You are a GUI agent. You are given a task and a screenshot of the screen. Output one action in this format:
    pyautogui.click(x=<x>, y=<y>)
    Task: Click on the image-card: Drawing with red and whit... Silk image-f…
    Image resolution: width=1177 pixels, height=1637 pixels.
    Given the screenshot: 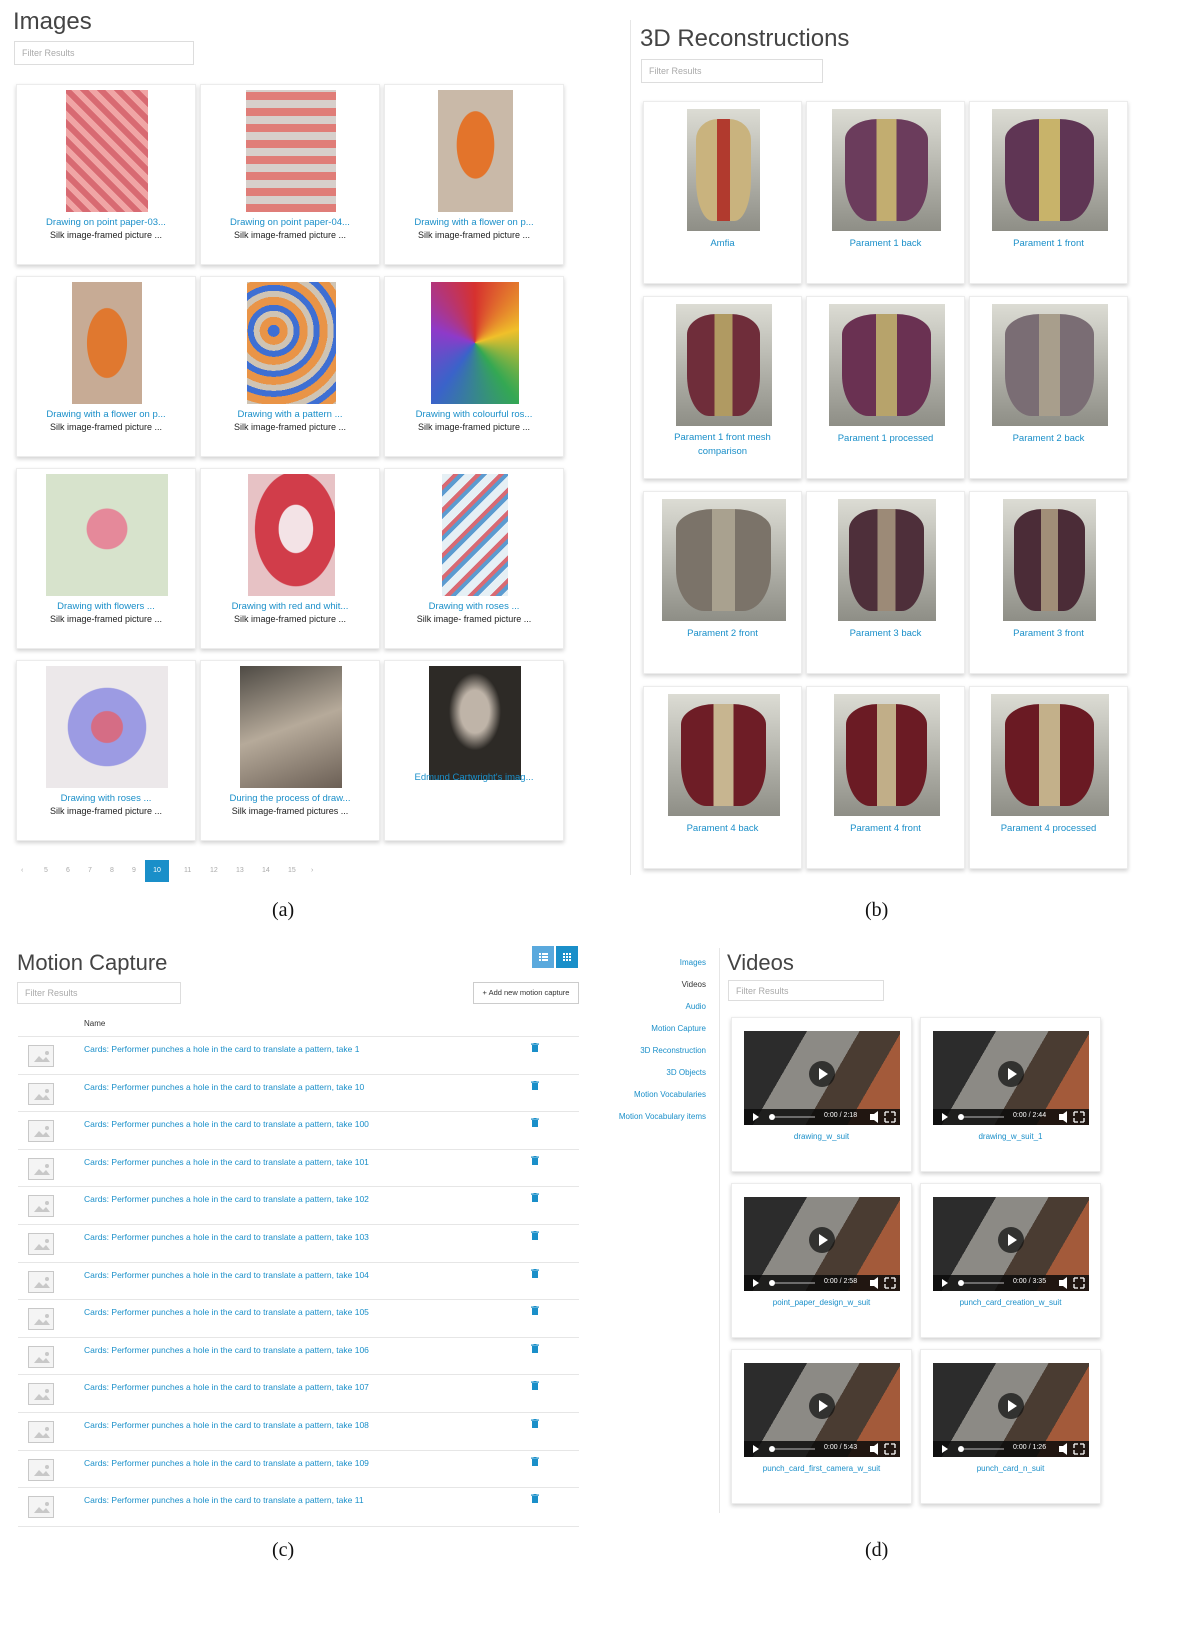 What is the action you would take?
    pyautogui.click(x=290, y=558)
    